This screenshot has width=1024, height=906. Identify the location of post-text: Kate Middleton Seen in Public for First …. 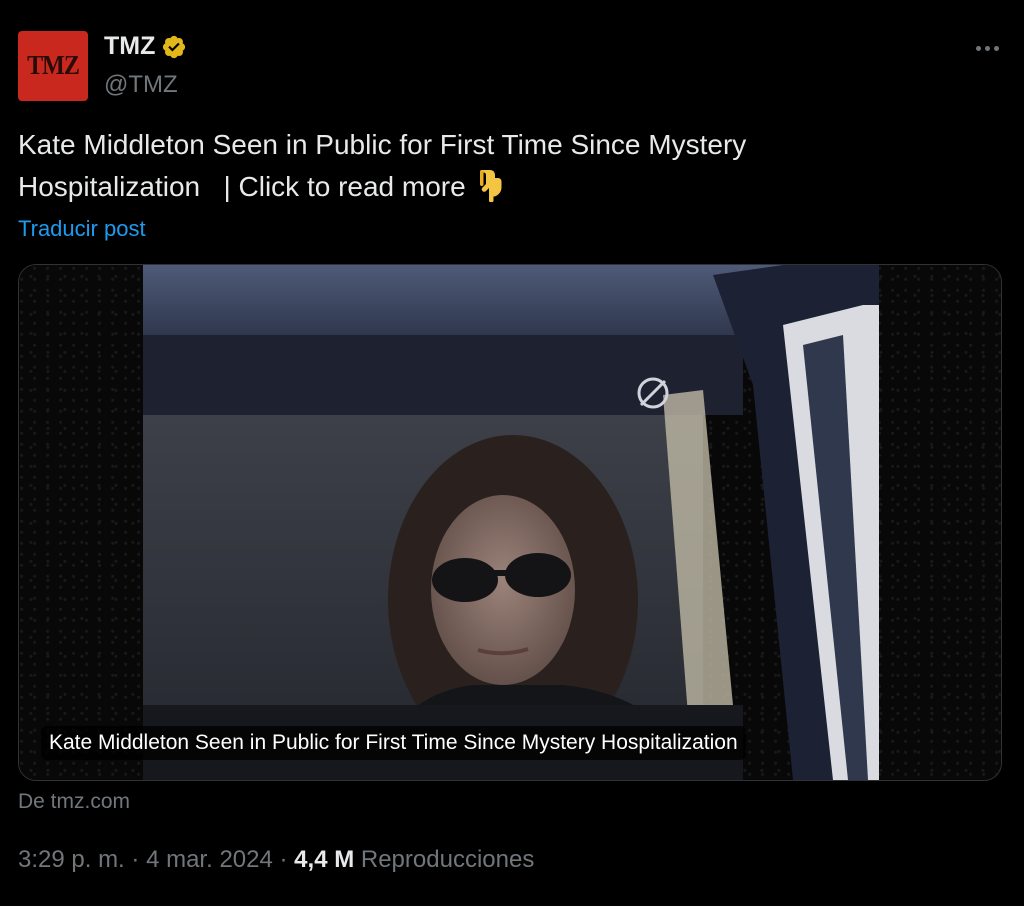
(458, 166).